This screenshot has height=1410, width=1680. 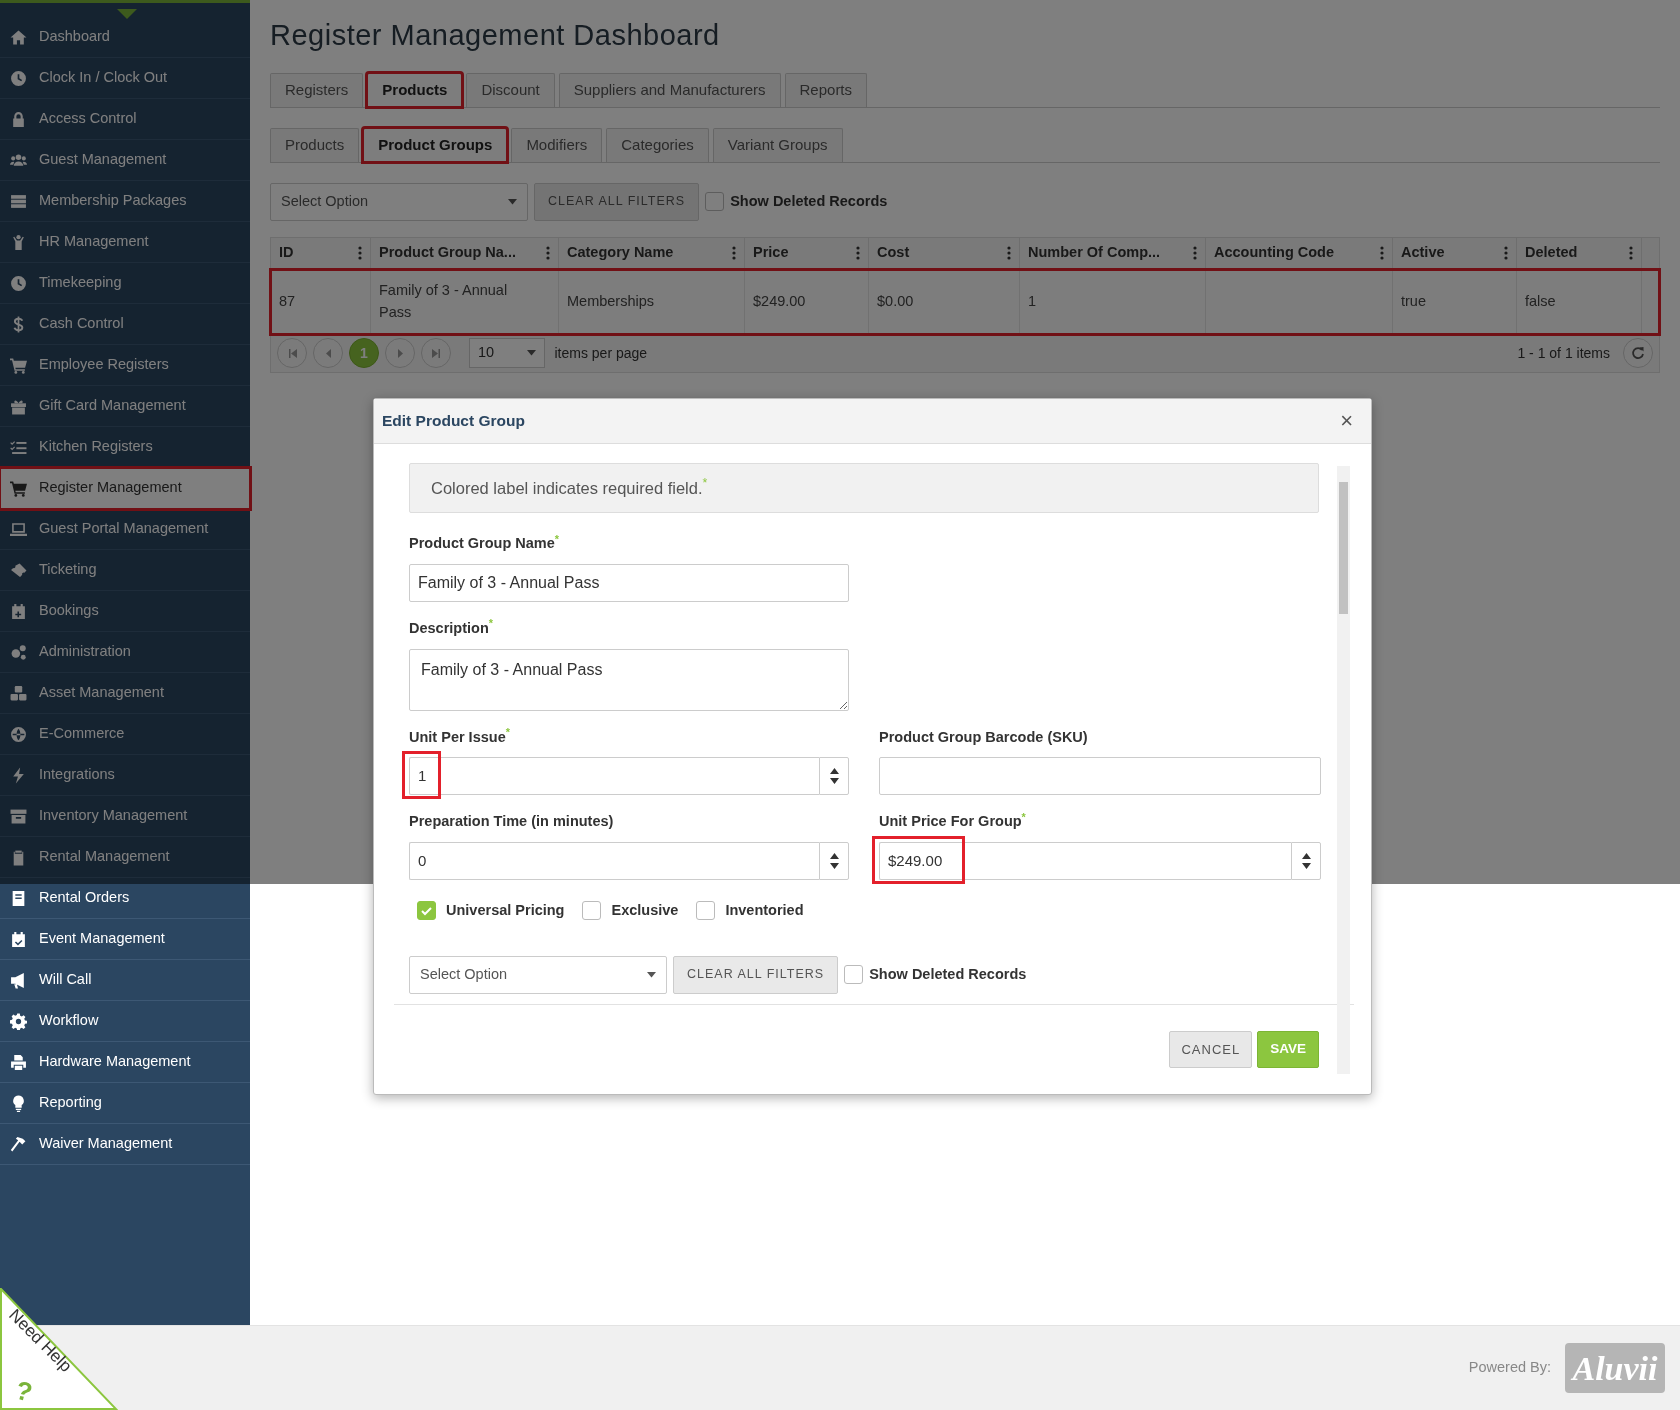 I want to click on sidebar-item: Clock In / Clock Out, so click(x=125, y=78).